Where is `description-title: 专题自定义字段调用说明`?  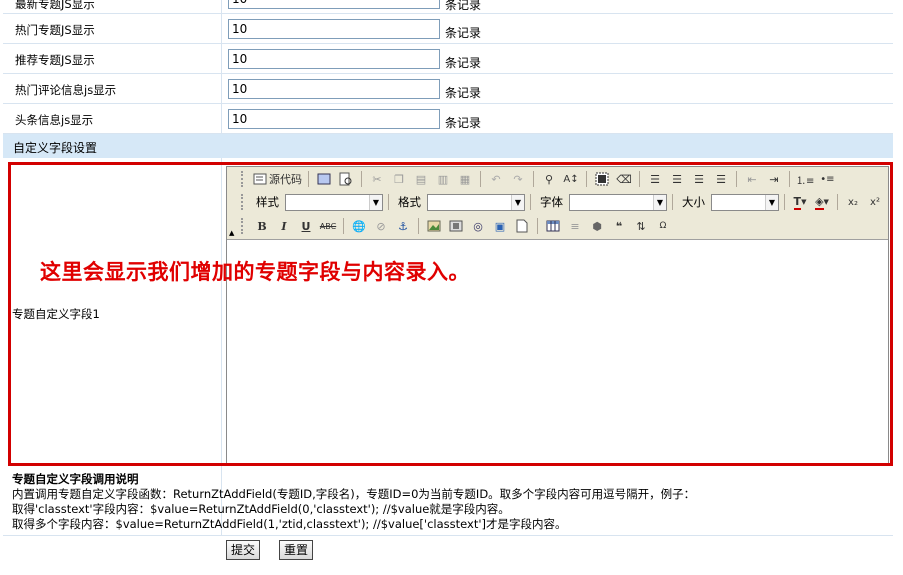
description-title: 专题自定义字段调用说明 is located at coordinates (75, 479).